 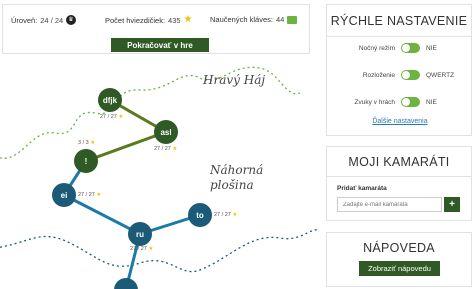 What do you see at coordinates (24, 20) in the screenshot?
I see `level-label: Úroveň:` at bounding box center [24, 20].